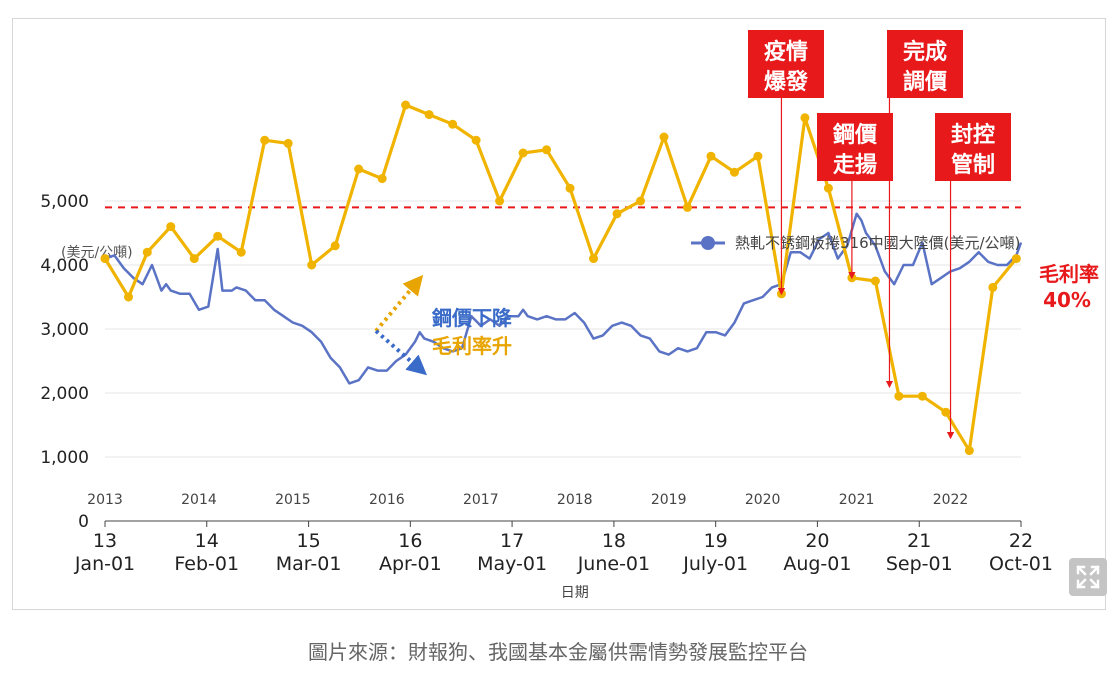 The image size is (1116, 675). I want to click on arrow-price-down, so click(401, 352).